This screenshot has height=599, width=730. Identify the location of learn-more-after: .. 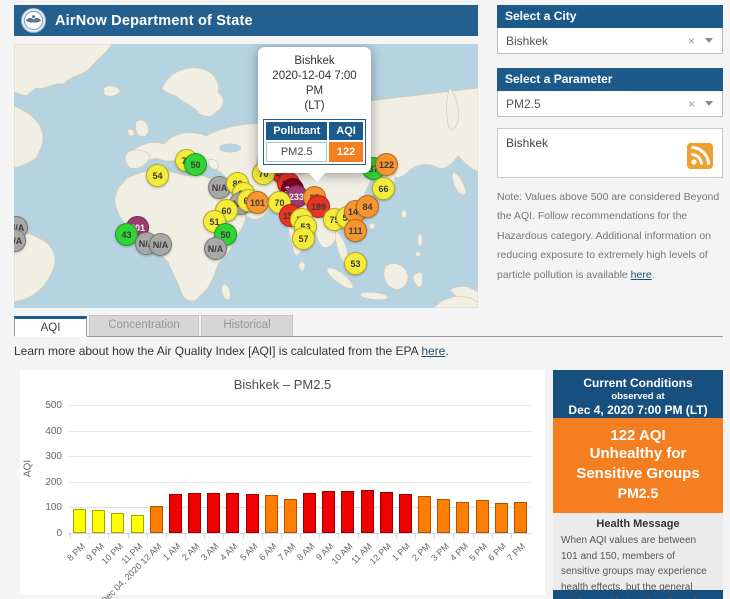
(447, 351).